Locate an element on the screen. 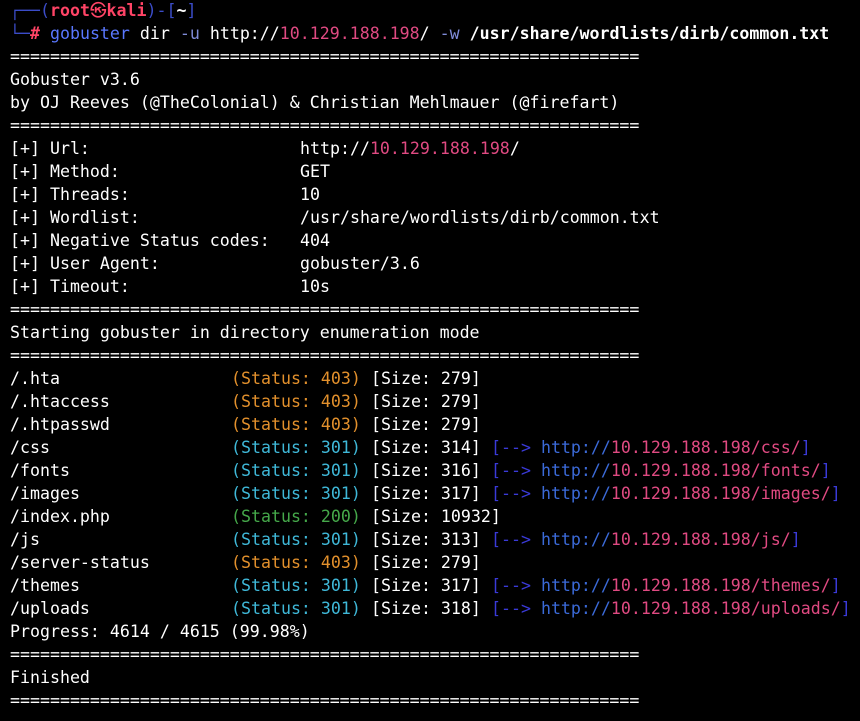 This screenshot has height=721, width=860. prompt-corner-top: ┌──( is located at coordinates (30, 10).